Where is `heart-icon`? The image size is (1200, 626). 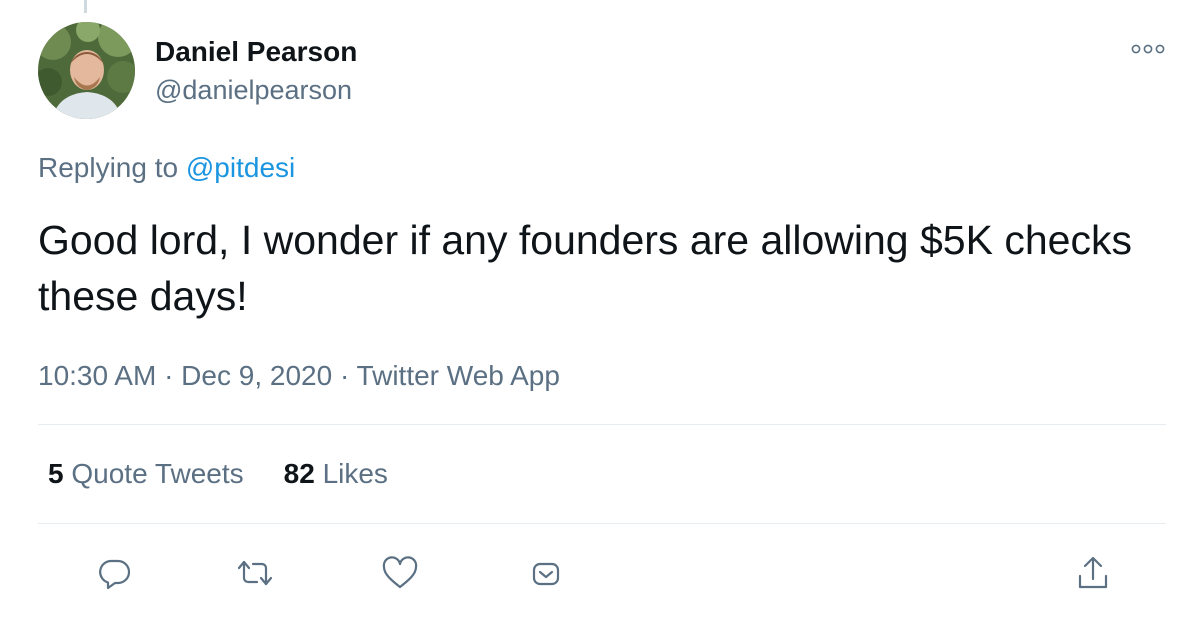 heart-icon is located at coordinates (400, 572).